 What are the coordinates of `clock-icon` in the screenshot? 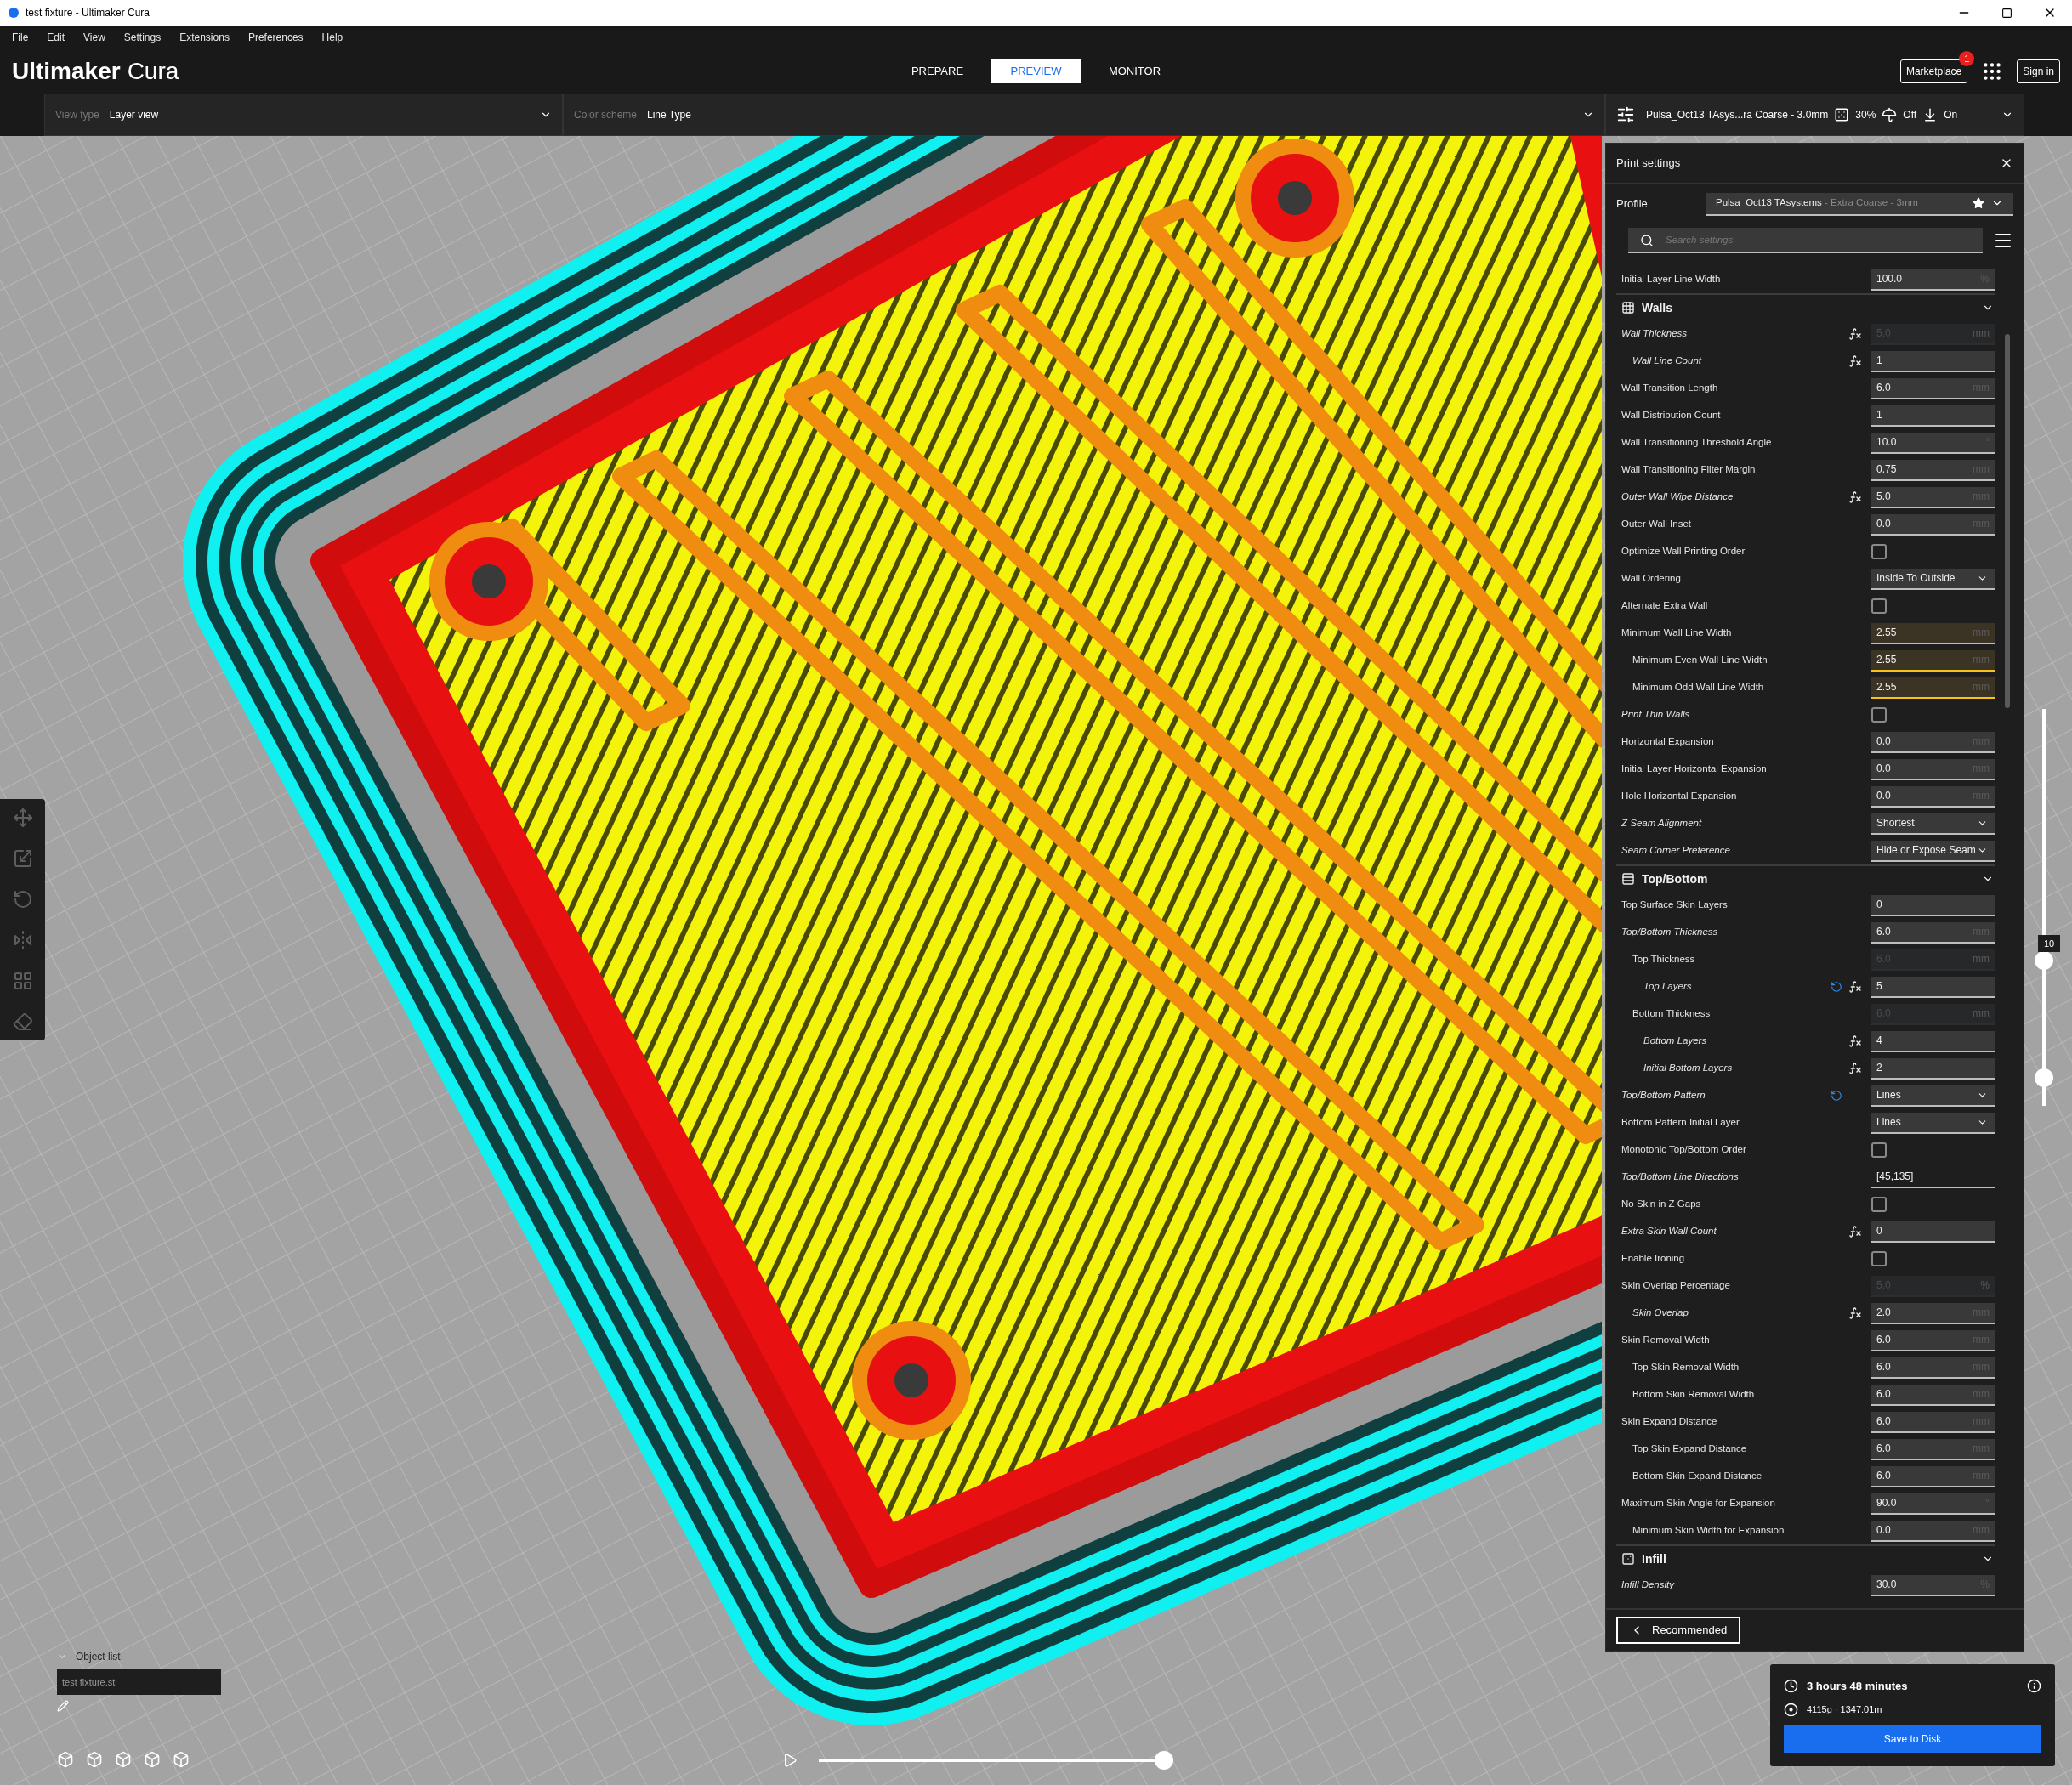 It's located at (1791, 1685).